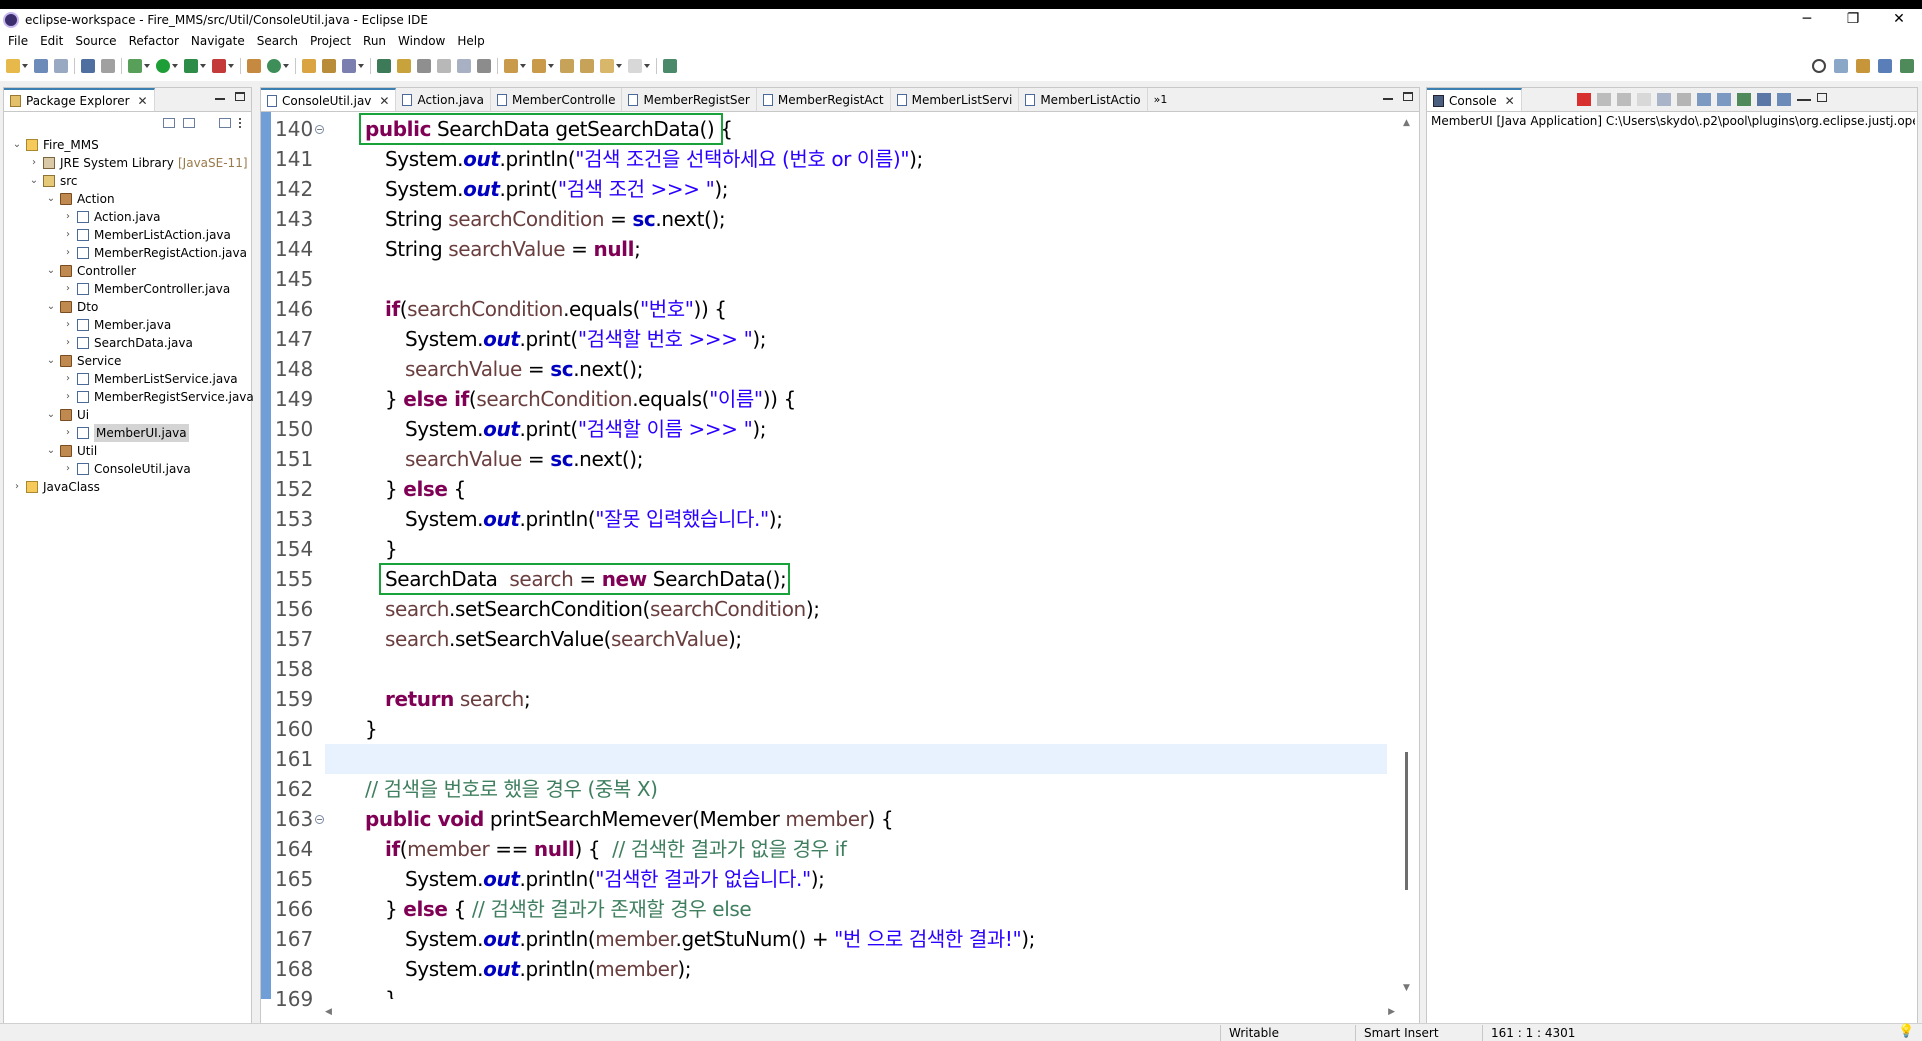  Describe the element at coordinates (127, 145) in the screenshot. I see `tree-item: ⌄ Fire_MMS` at that location.